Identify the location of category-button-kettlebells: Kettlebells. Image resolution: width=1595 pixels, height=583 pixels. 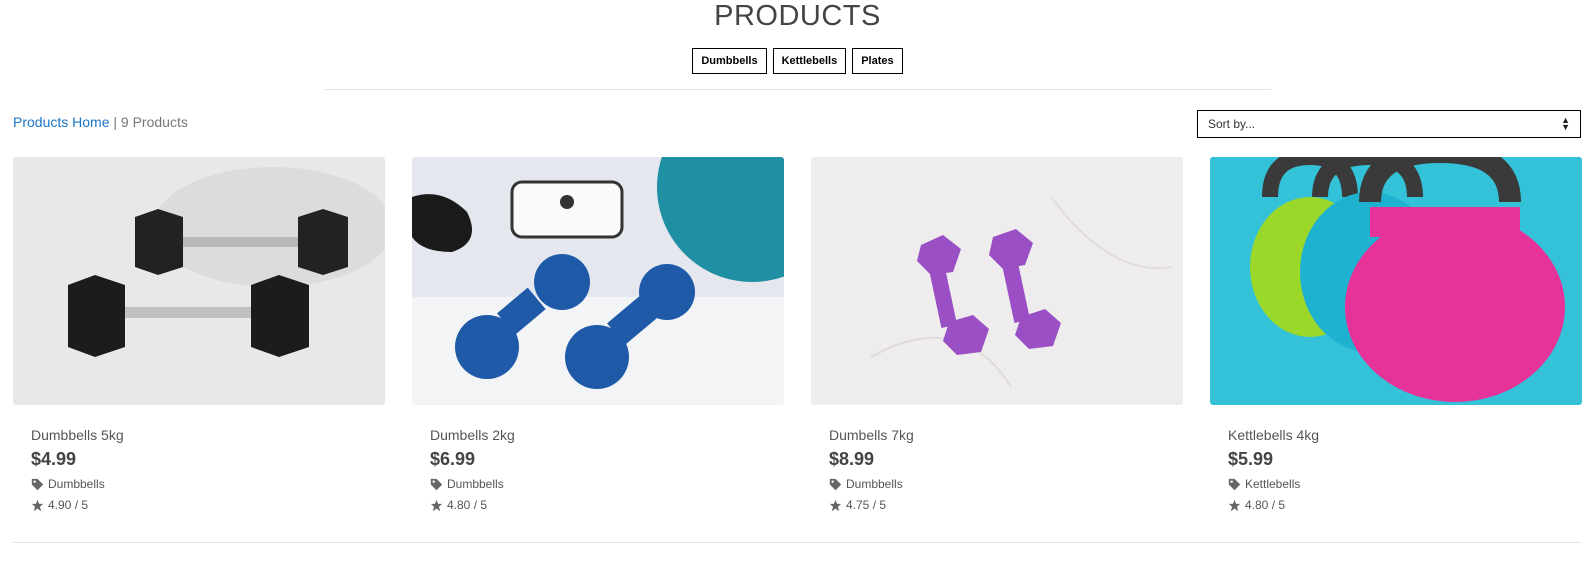
(809, 61).